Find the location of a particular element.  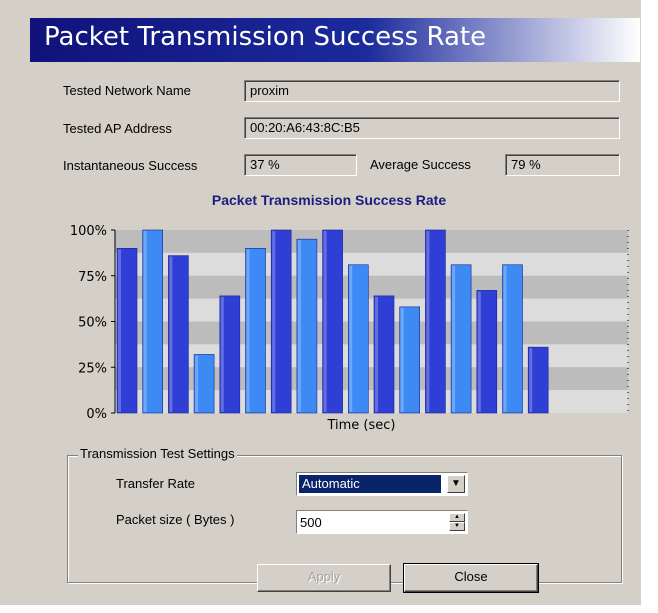

y-tick-label: 0% is located at coordinates (96, 414).